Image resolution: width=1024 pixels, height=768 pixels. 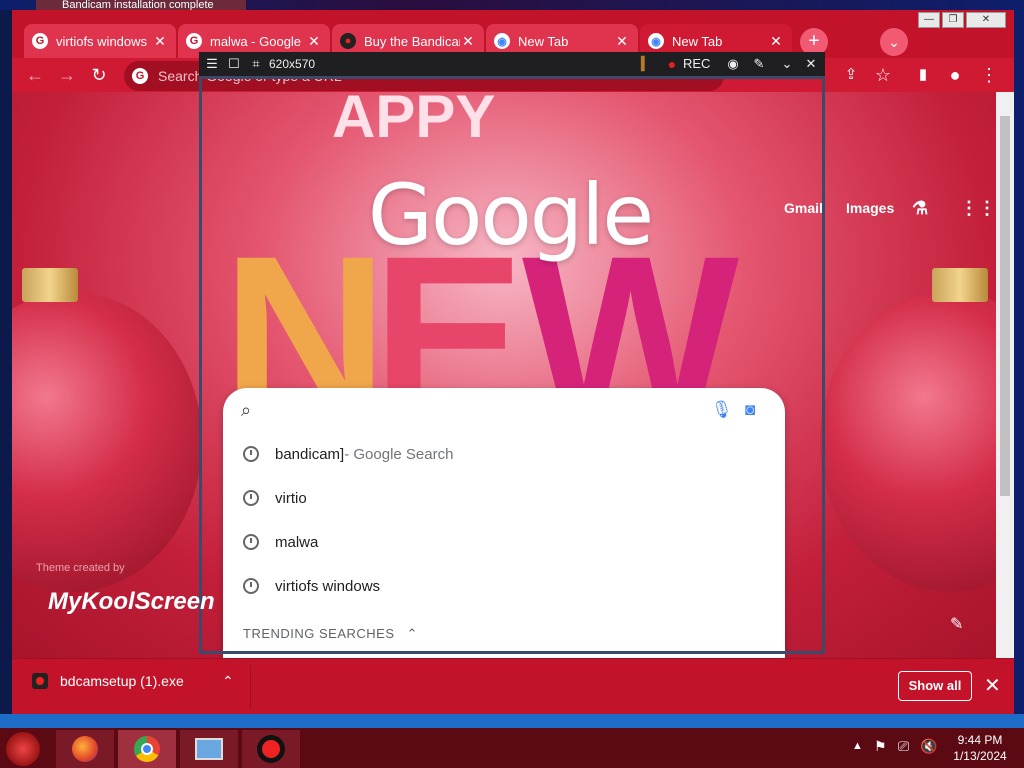 What do you see at coordinates (953, 20) in the screenshot?
I see `restore-button: ❐` at bounding box center [953, 20].